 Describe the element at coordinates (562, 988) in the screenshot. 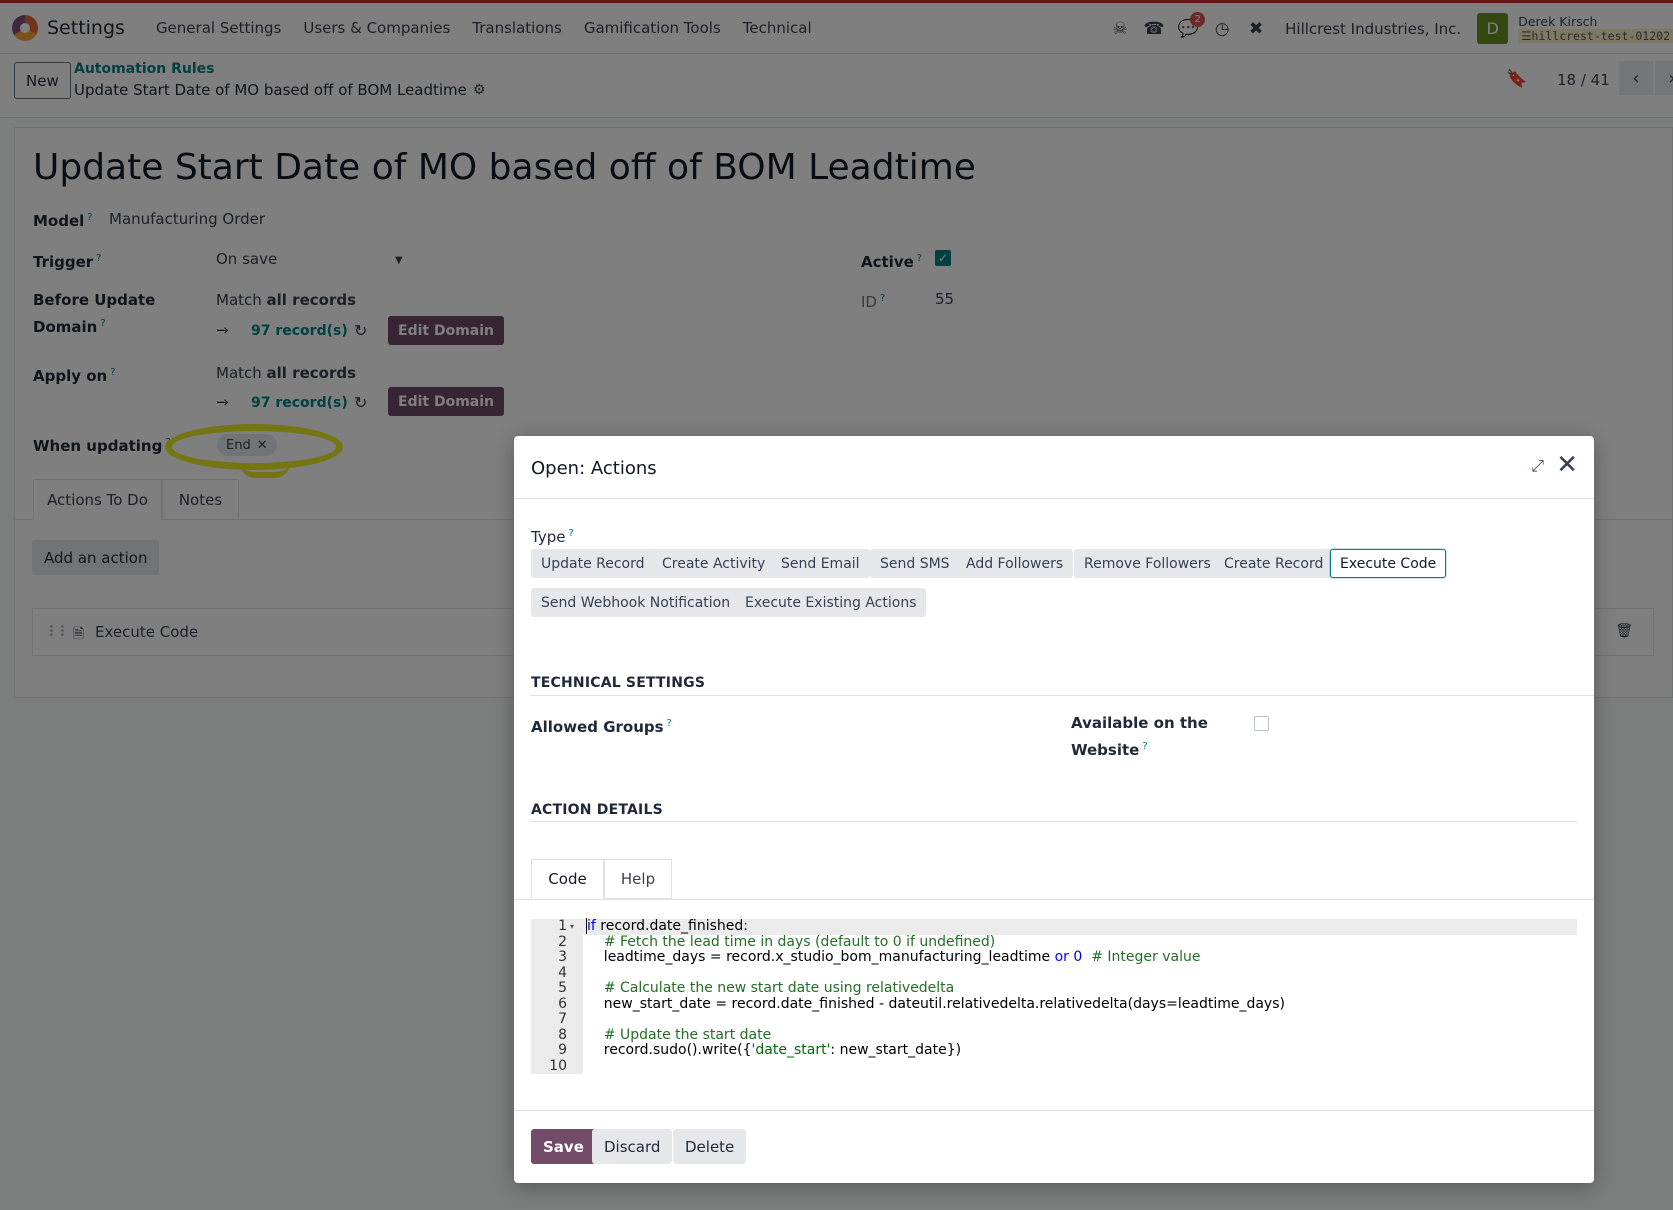

I see `line-number: 5` at that location.